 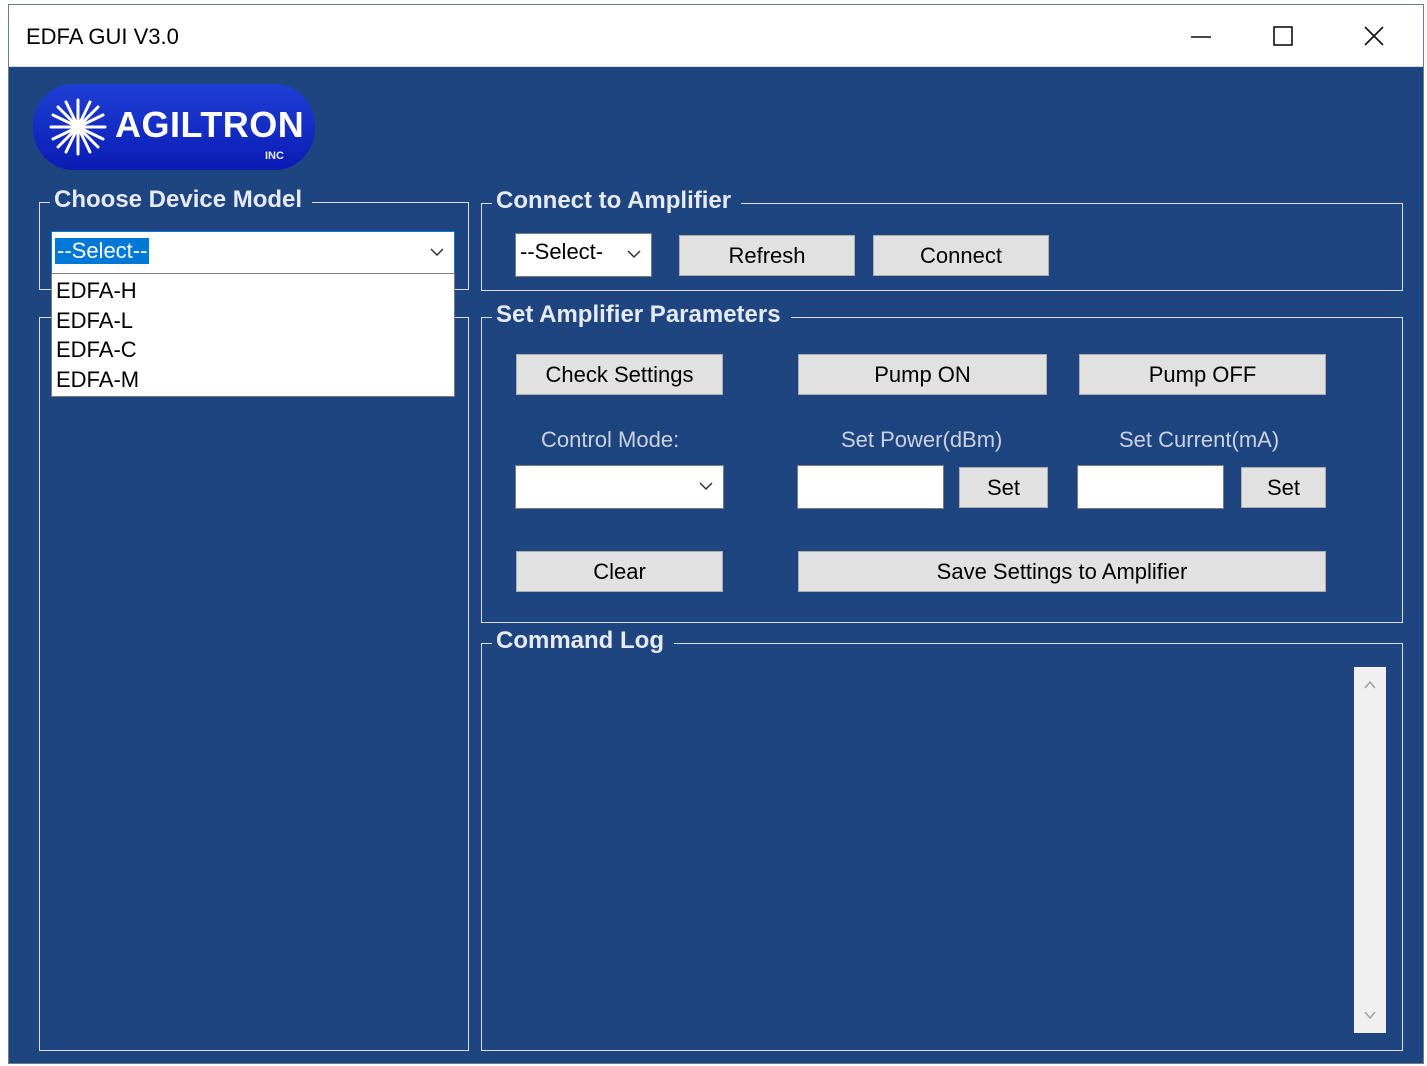 I want to click on close-icon, so click(x=1374, y=36).